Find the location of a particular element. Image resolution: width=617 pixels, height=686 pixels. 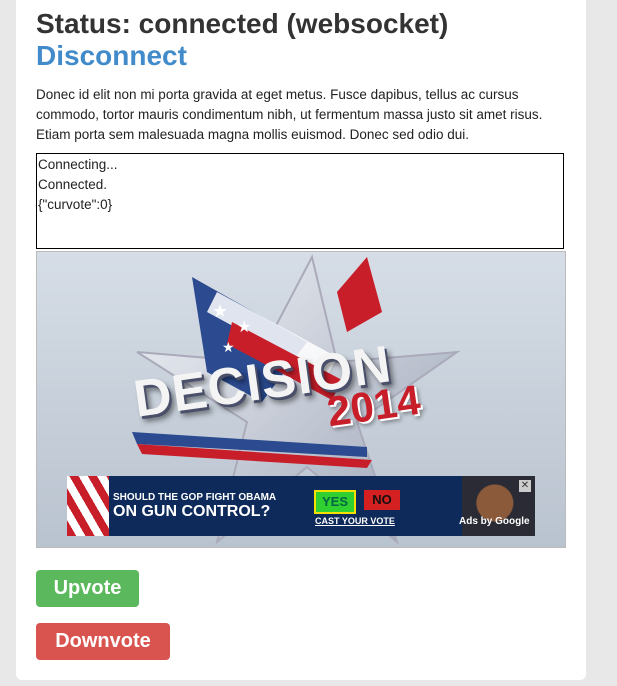

log-line: {"curvote":0} is located at coordinates (75, 204).